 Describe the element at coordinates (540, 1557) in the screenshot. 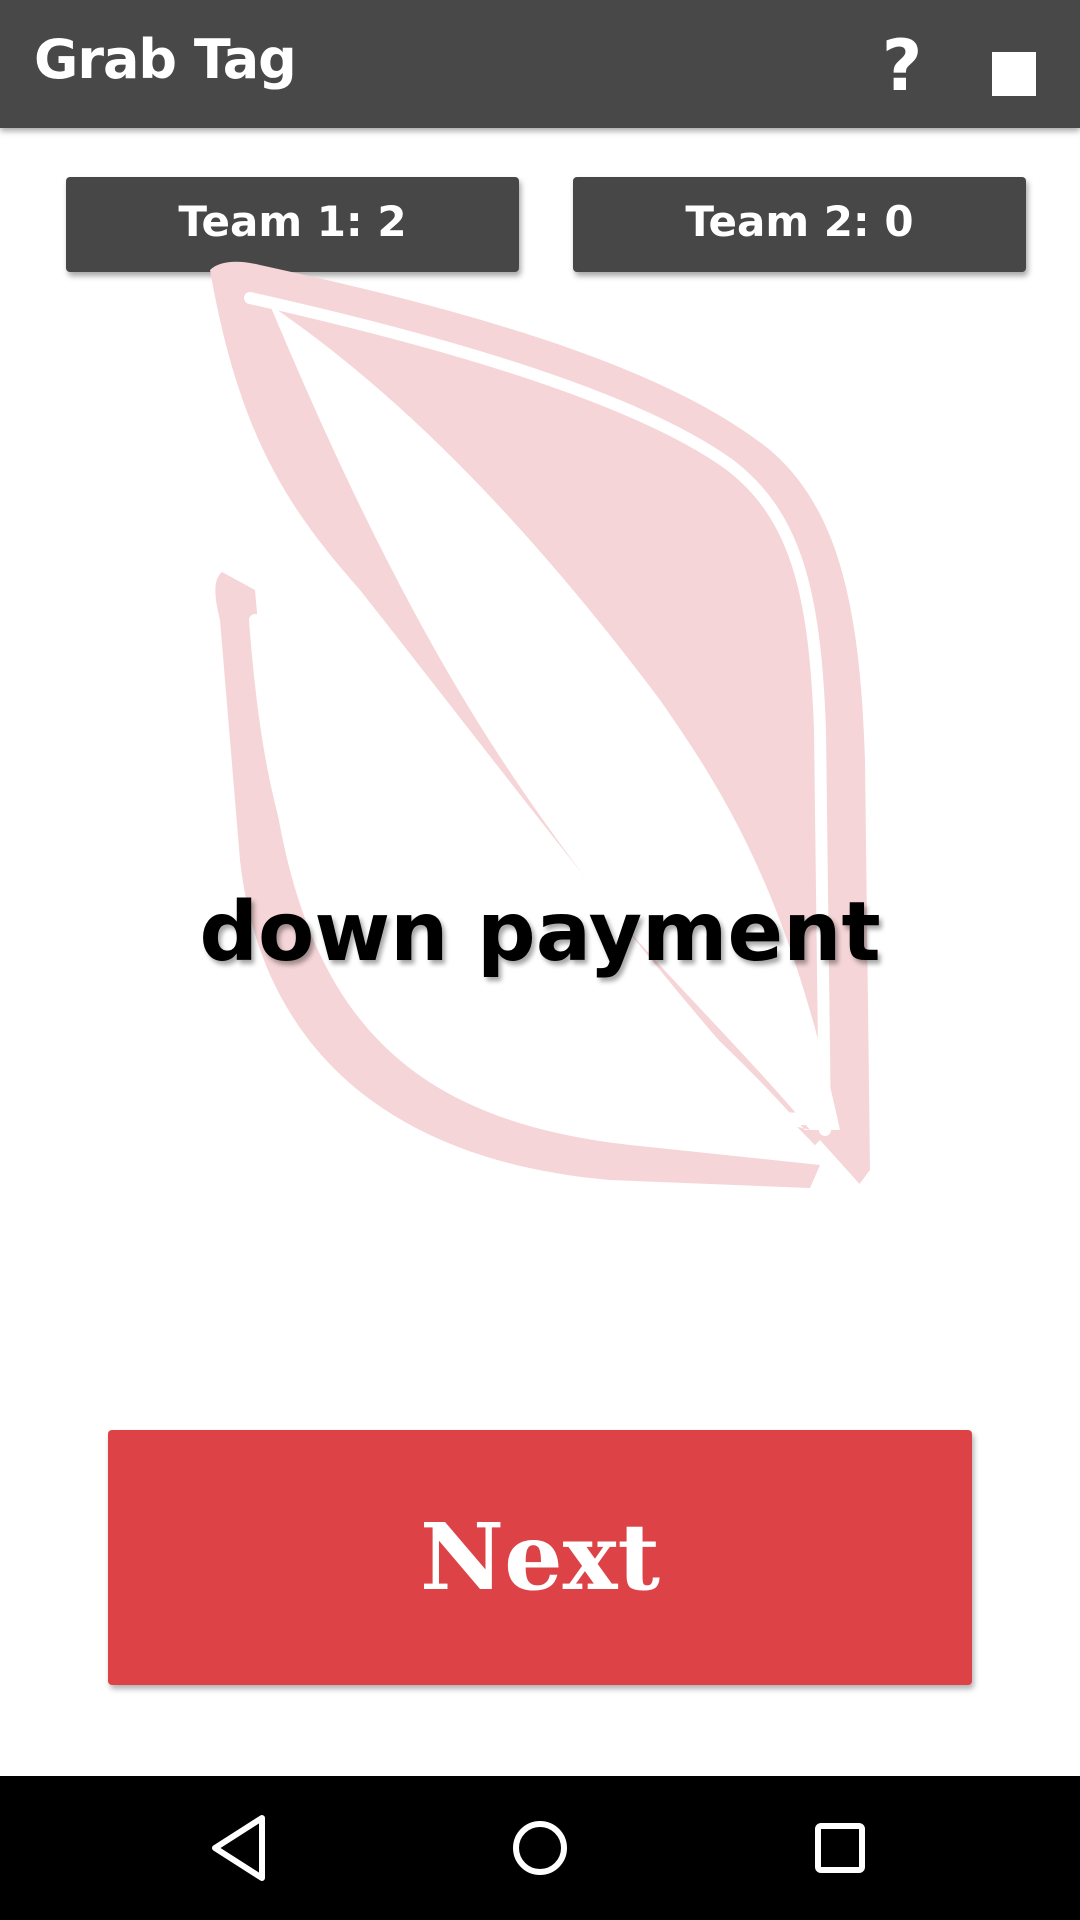

I see `next-button: Next` at that location.